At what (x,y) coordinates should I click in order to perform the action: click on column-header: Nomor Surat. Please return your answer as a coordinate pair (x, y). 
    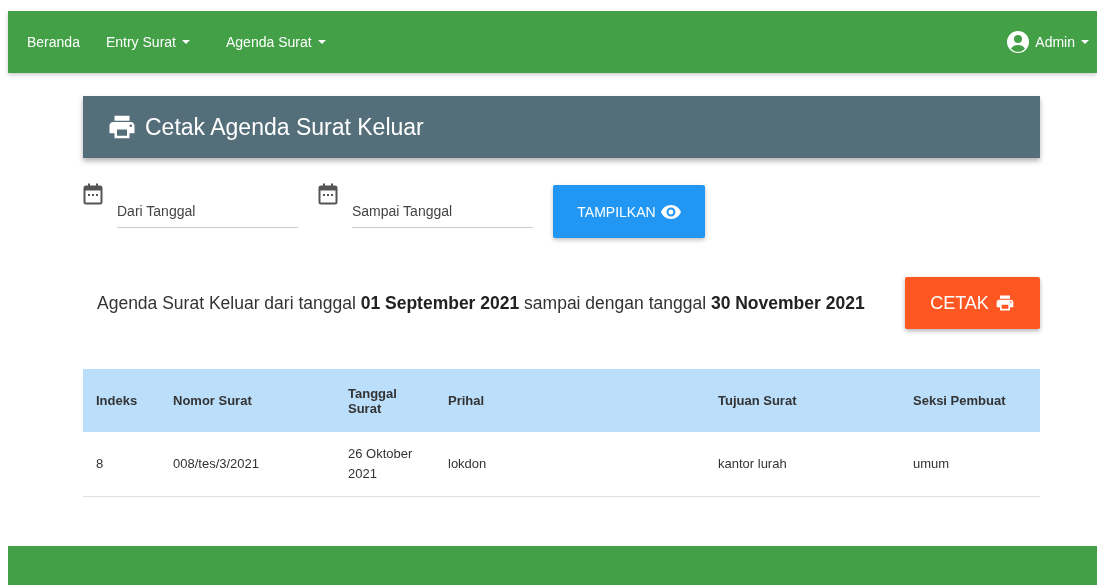
    Looking at the image, I should click on (247, 400).